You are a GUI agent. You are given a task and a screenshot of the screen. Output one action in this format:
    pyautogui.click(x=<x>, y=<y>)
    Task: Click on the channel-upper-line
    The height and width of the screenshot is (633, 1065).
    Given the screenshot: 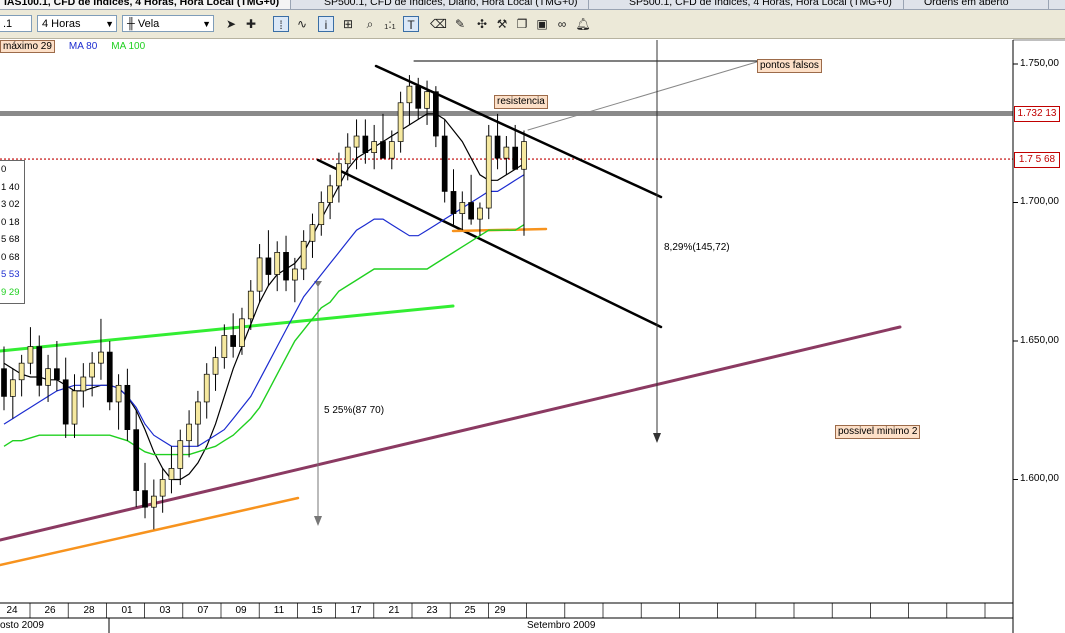 What is the action you would take?
    pyautogui.click(x=518, y=131)
    